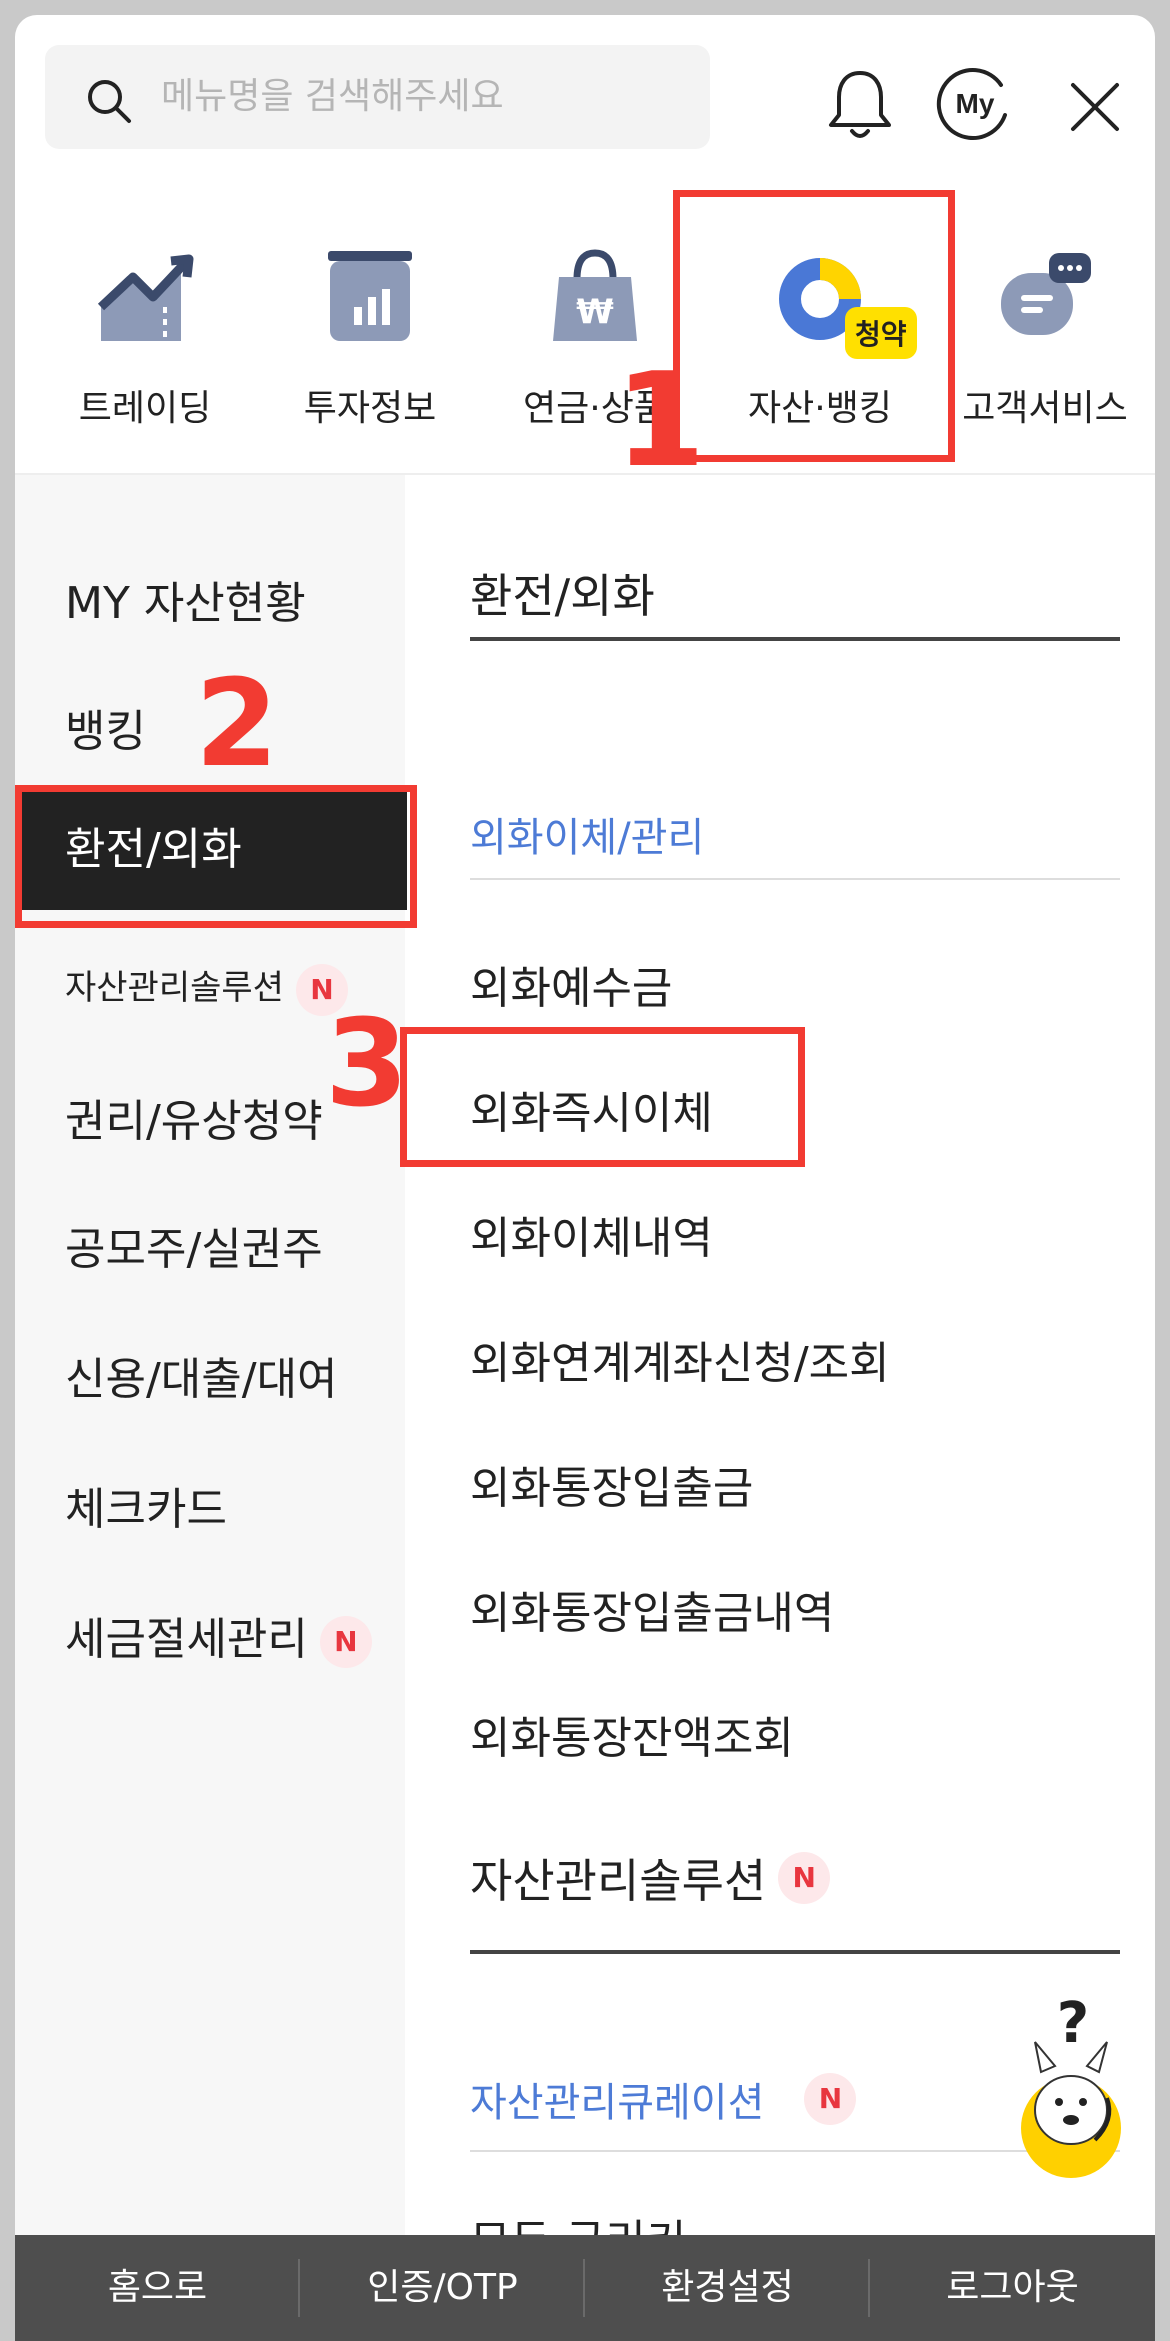 This screenshot has height=2341, width=1170. I want to click on logout-button: 로그아웃, so click(1012, 2288).